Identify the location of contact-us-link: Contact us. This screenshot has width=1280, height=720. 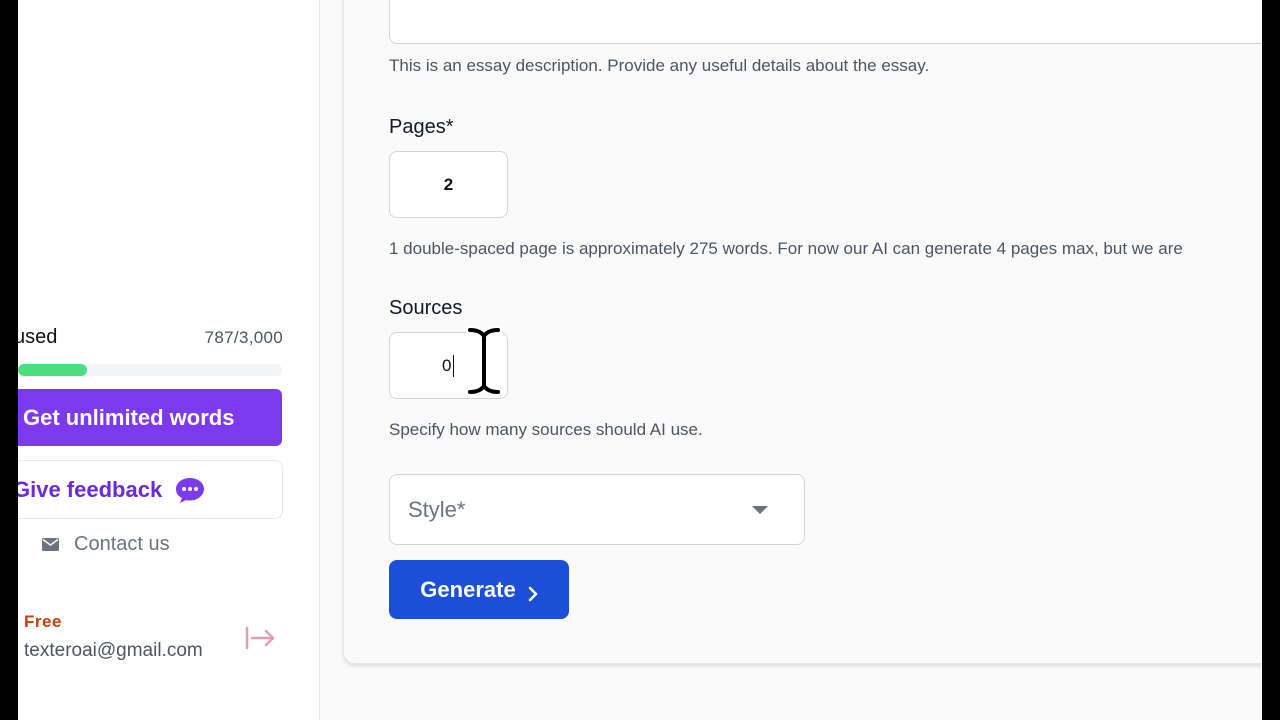
(106, 544).